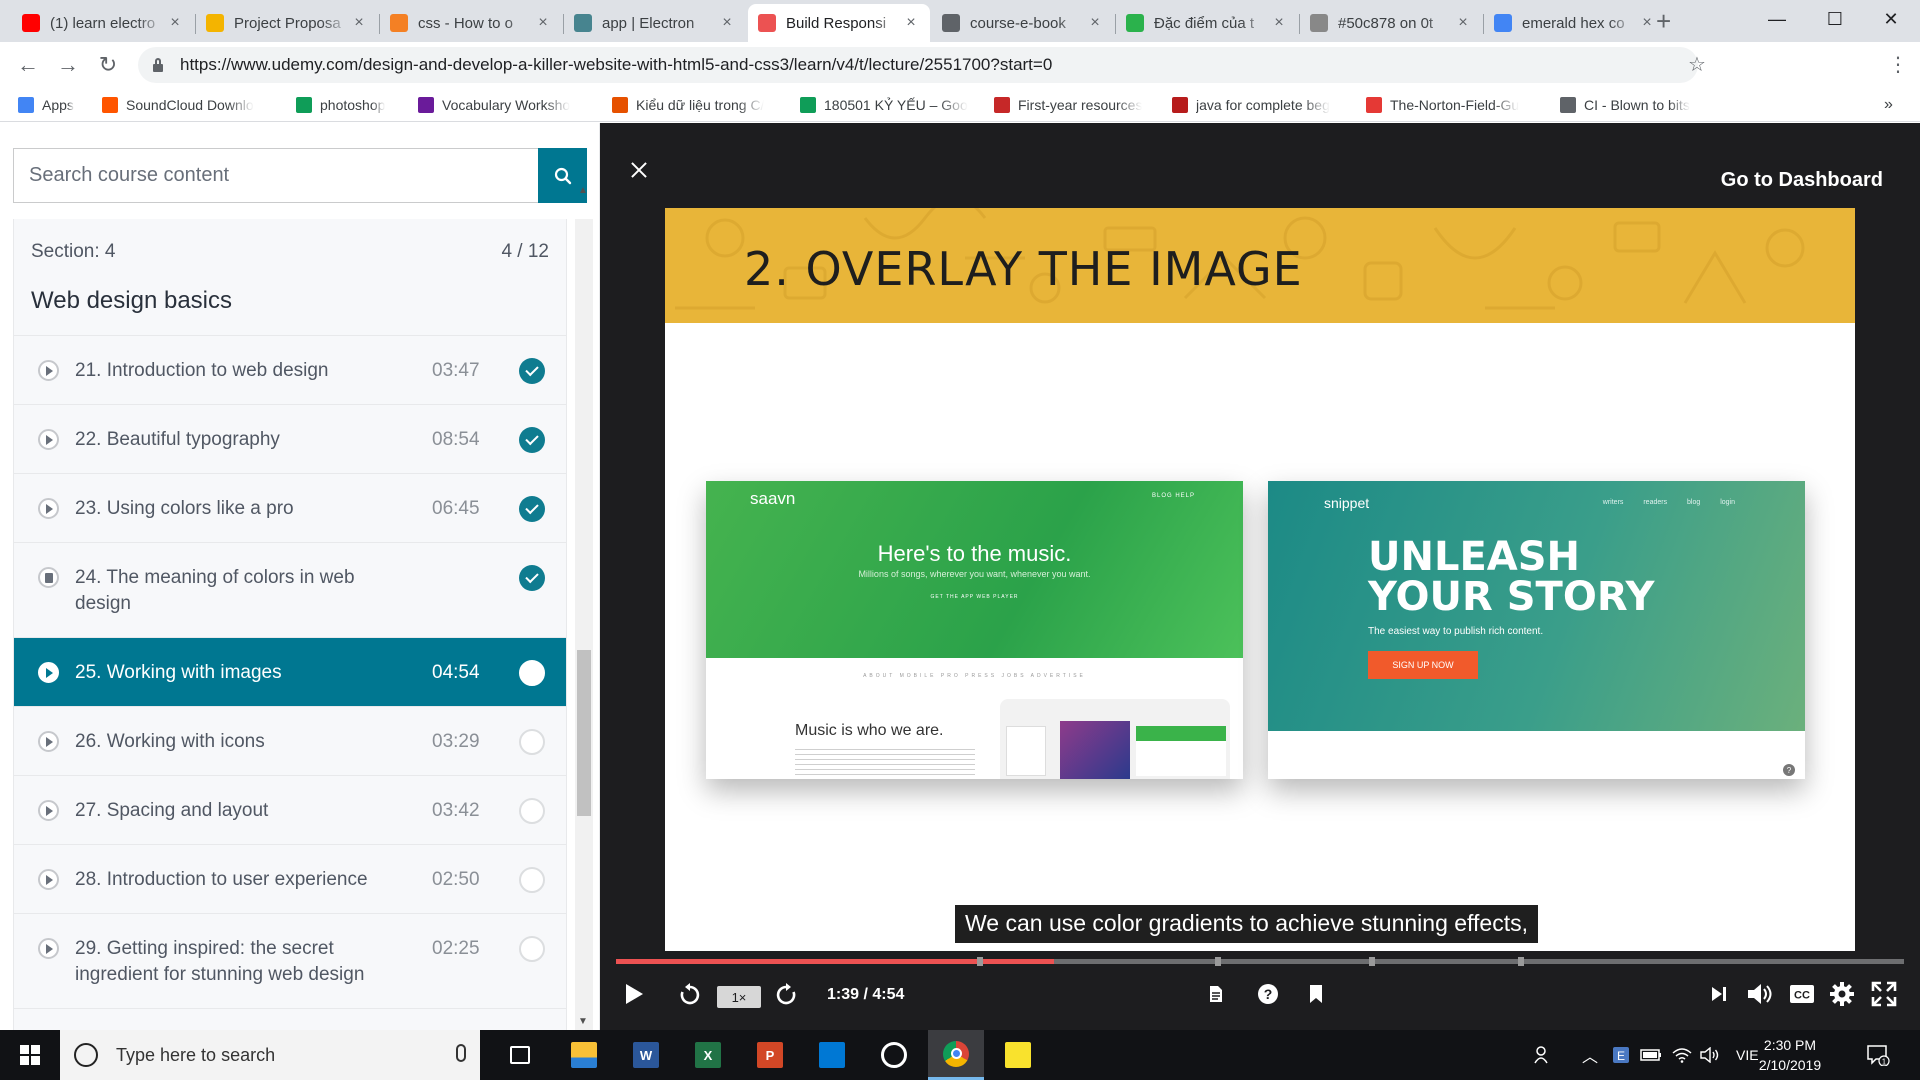  What do you see at coordinates (275, 175) in the screenshot?
I see `search-course-input` at bounding box center [275, 175].